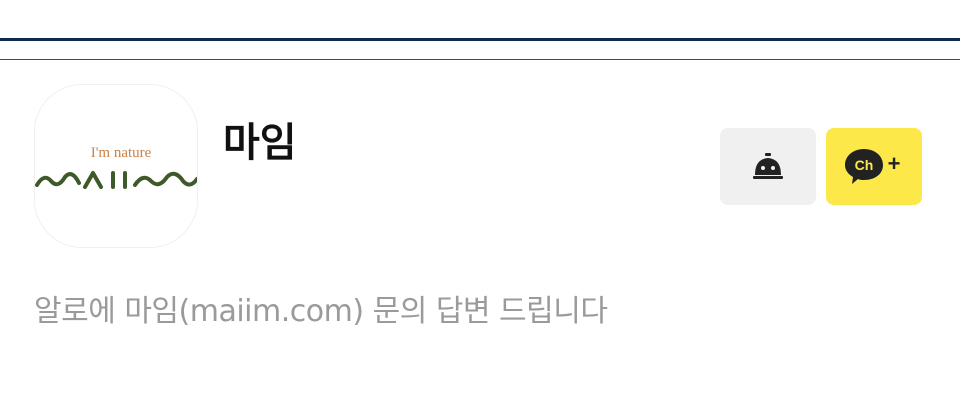 The width and height of the screenshot is (960, 400). What do you see at coordinates (480, 59) in the screenshot?
I see `section-divider` at bounding box center [480, 59].